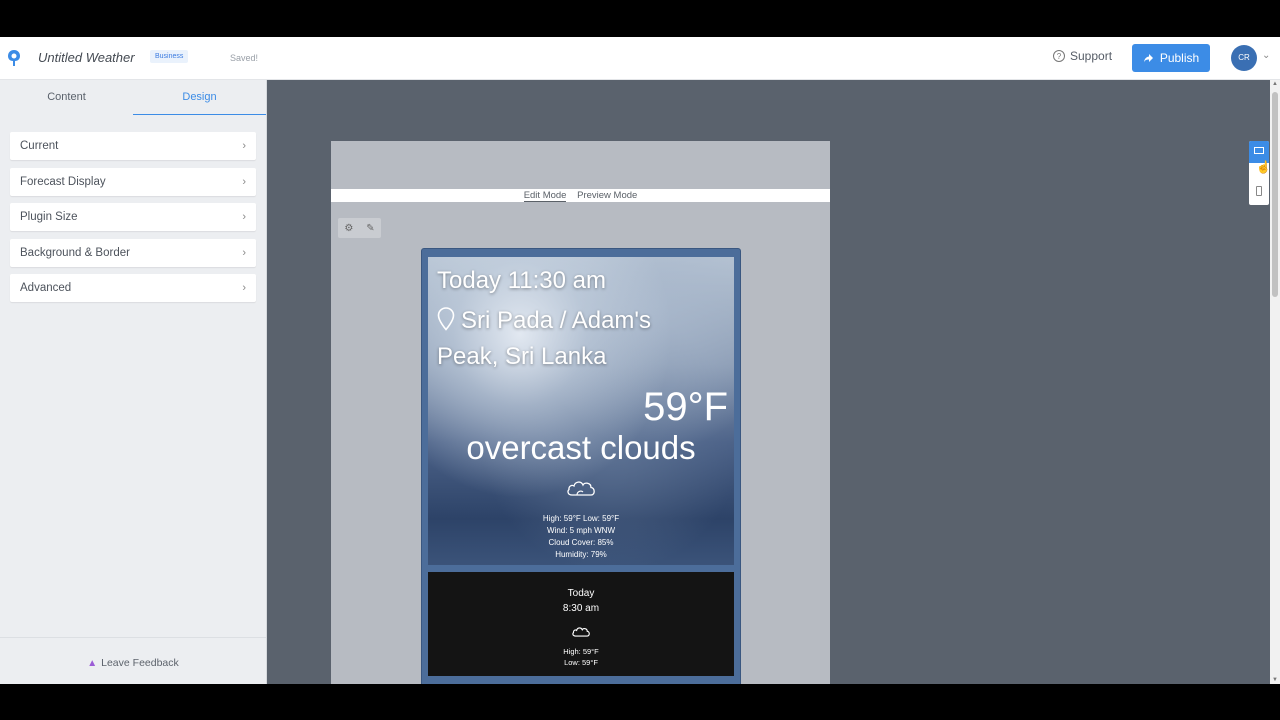 This screenshot has height=720, width=1280. Describe the element at coordinates (39, 146) in the screenshot. I see `menu-item-label: Current` at that location.